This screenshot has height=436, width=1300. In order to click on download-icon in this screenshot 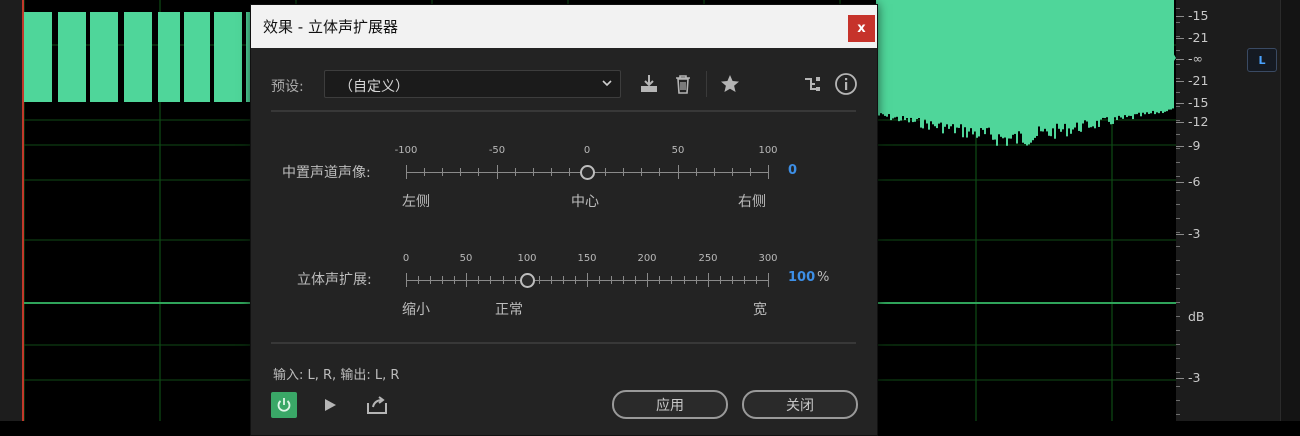, I will do `click(649, 84)`.